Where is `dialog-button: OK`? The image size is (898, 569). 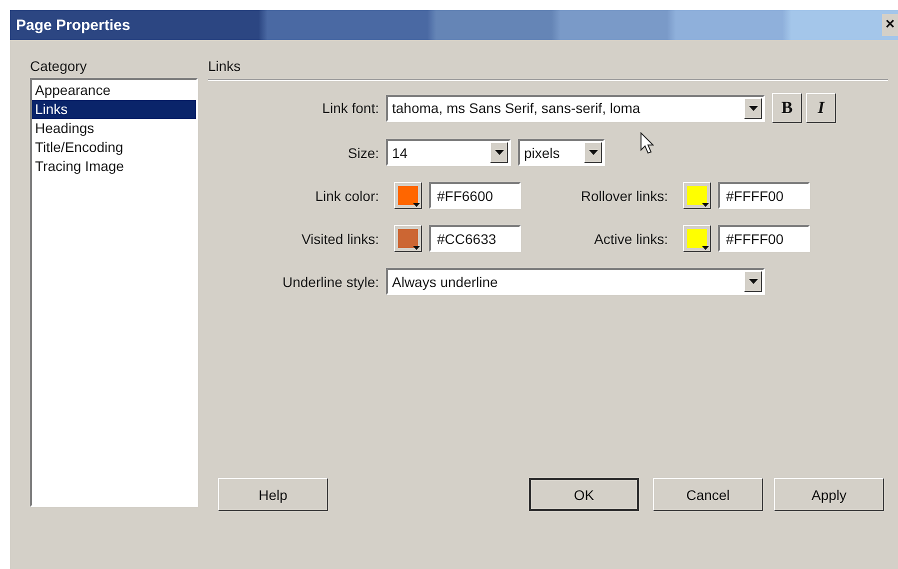
dialog-button: OK is located at coordinates (584, 494).